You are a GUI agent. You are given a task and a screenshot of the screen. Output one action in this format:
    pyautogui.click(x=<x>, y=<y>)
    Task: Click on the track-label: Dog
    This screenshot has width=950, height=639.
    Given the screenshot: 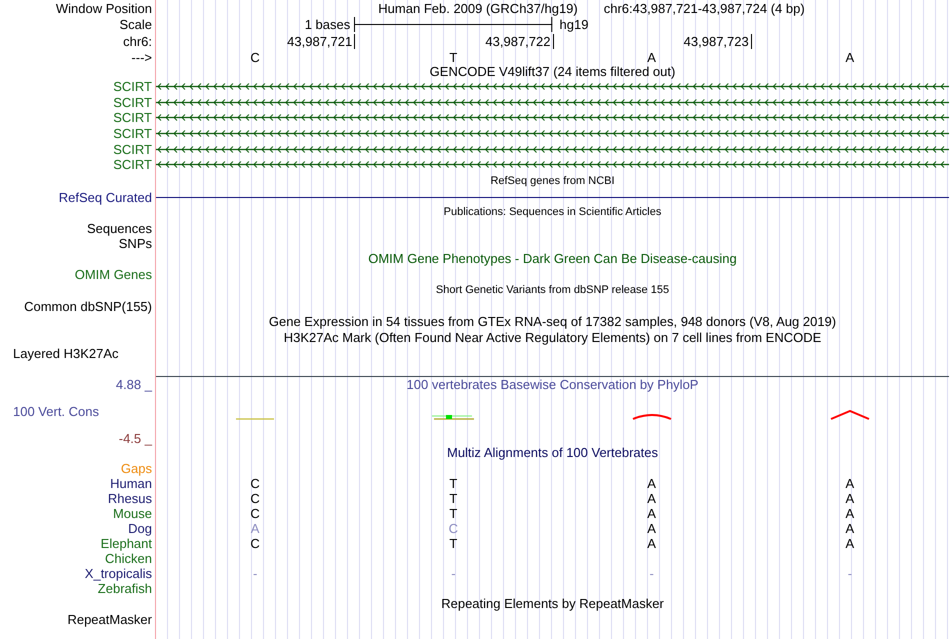 What is the action you would take?
    pyautogui.click(x=140, y=528)
    